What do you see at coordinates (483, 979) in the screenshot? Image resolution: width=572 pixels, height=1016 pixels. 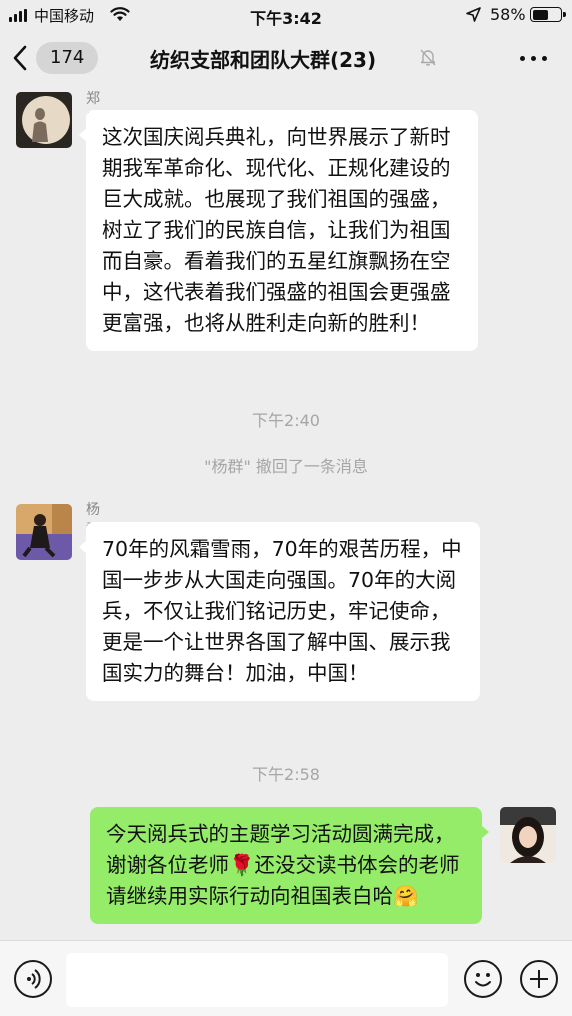 I see `emoji-icon` at bounding box center [483, 979].